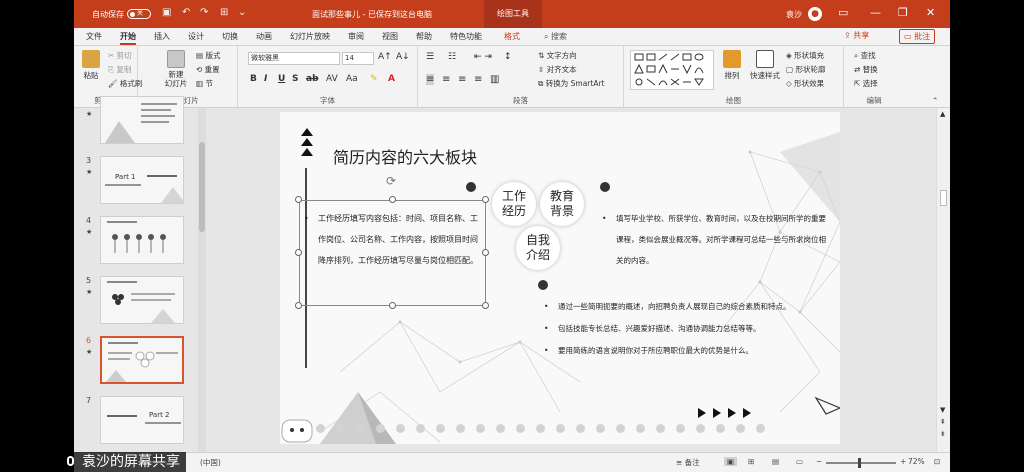  I want to click on redo-icon: ↷, so click(204, 12).